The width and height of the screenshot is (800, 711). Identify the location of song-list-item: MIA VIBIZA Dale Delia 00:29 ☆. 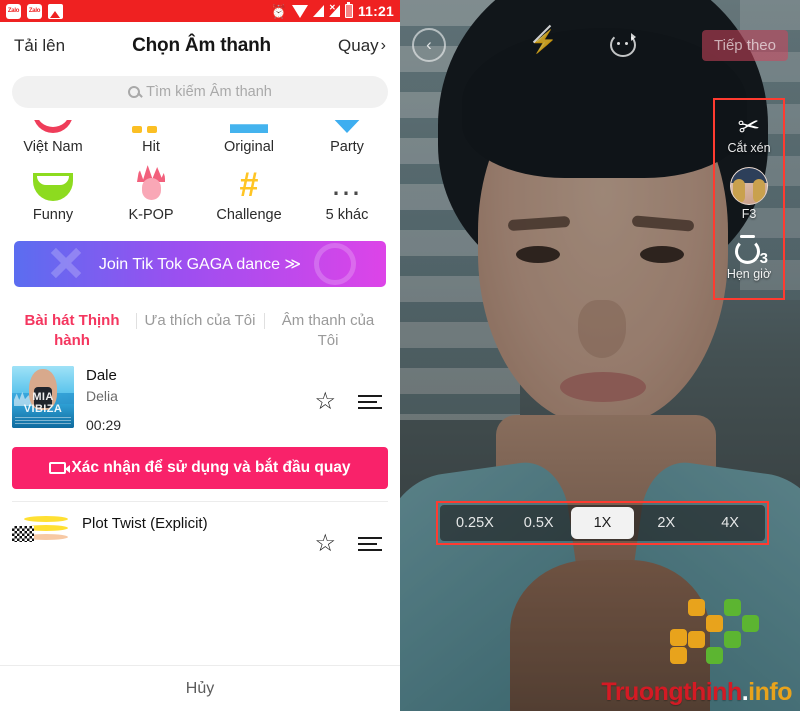
(200, 396).